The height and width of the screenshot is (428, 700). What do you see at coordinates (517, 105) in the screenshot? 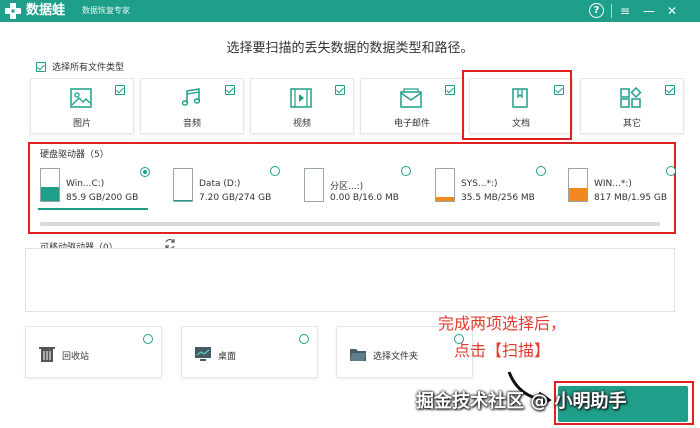
I see `highlight-documents-box` at bounding box center [517, 105].